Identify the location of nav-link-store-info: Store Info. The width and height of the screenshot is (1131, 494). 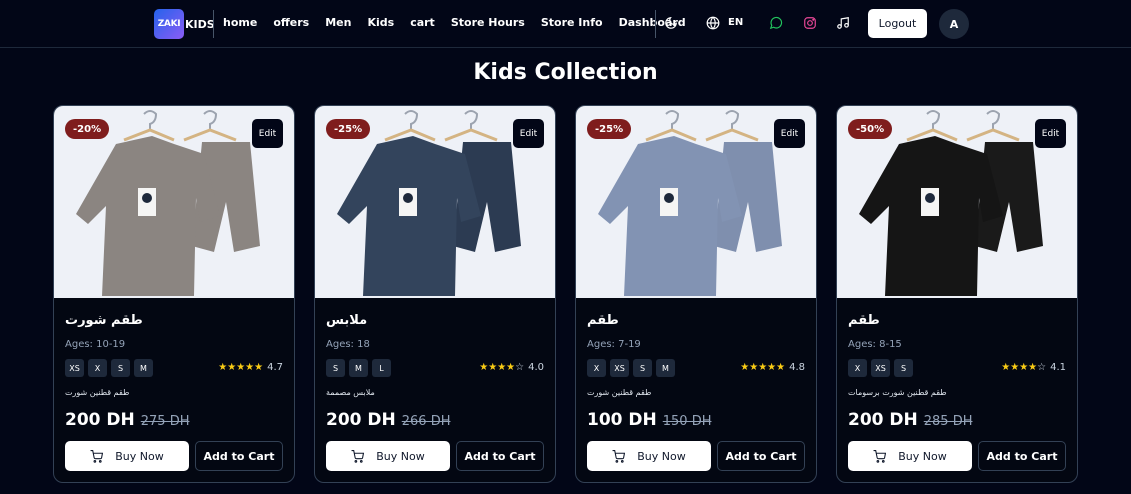
(572, 22).